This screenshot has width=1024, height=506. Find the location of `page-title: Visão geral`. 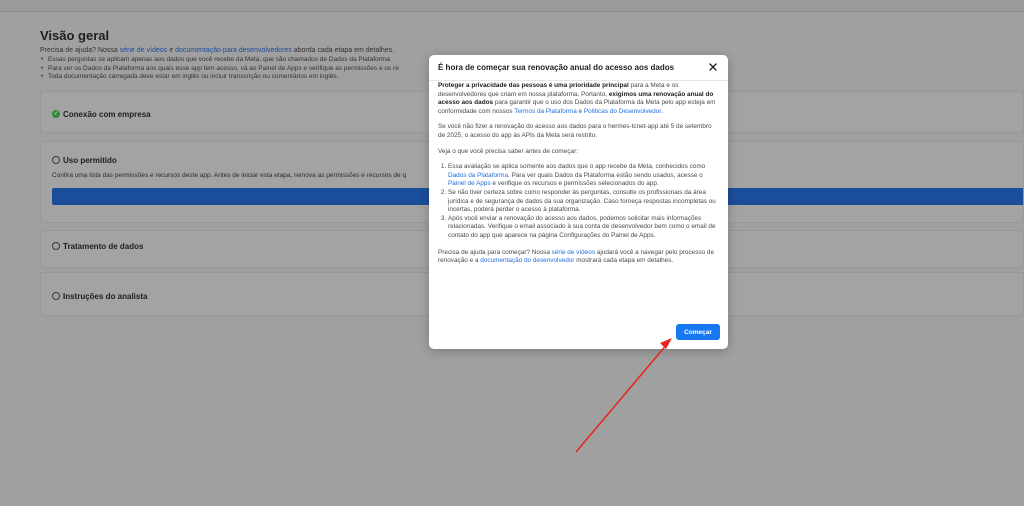

page-title: Visão geral is located at coordinates (75, 35).